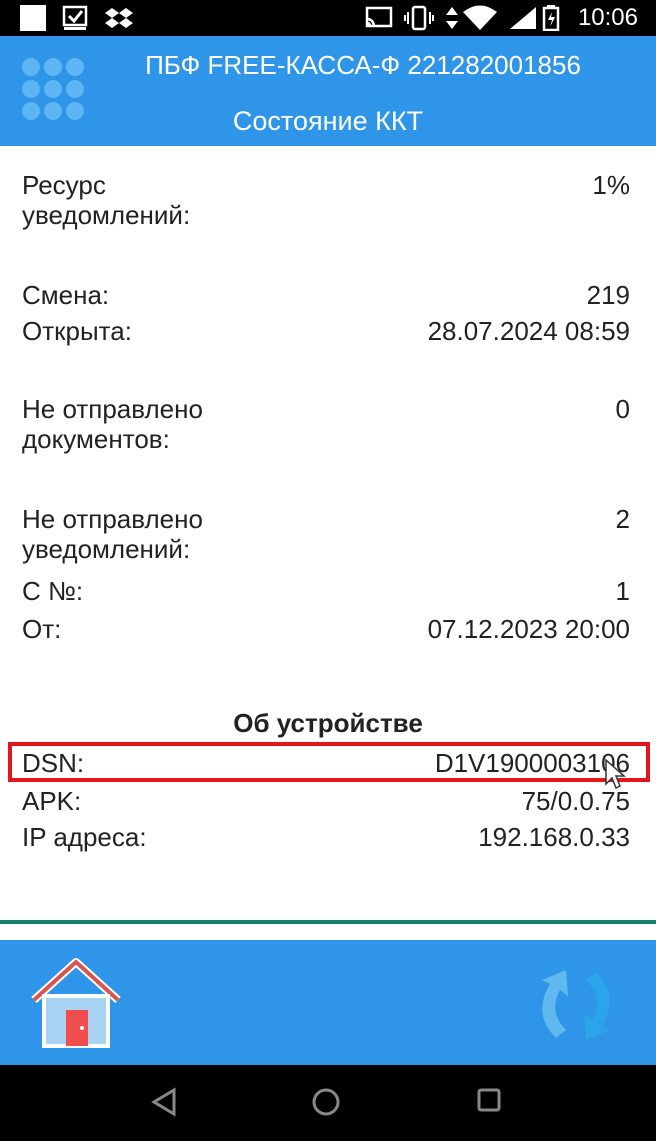 The width and height of the screenshot is (656, 1141). Describe the element at coordinates (52, 801) in the screenshot. I see `row-label: APK:` at that location.